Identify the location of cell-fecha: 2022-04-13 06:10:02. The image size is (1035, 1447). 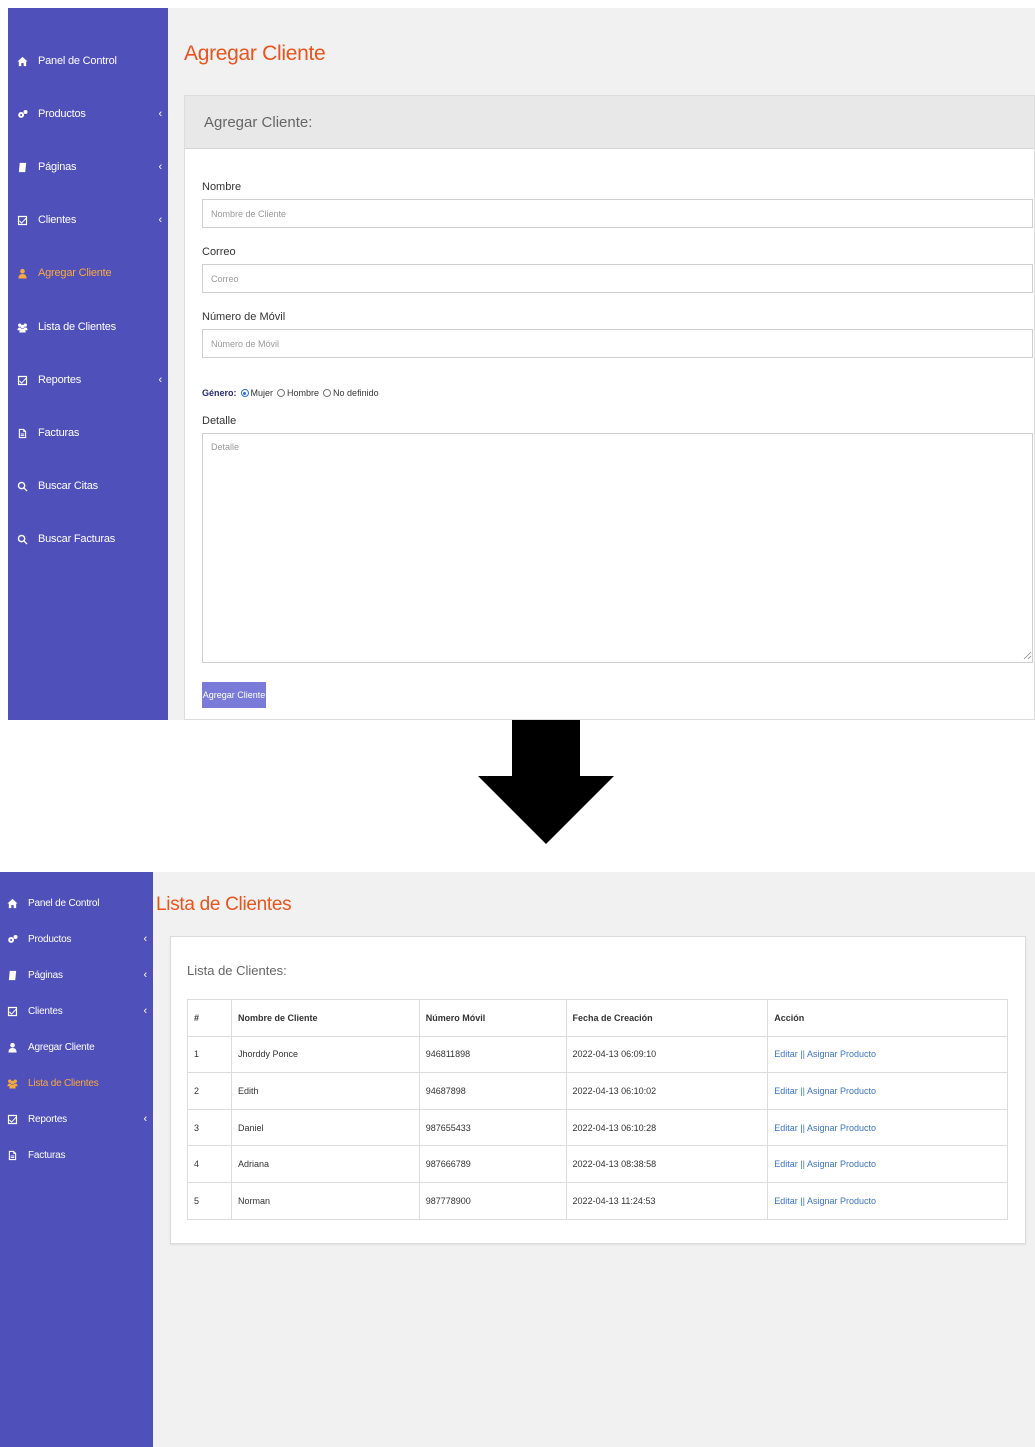
(667, 1091).